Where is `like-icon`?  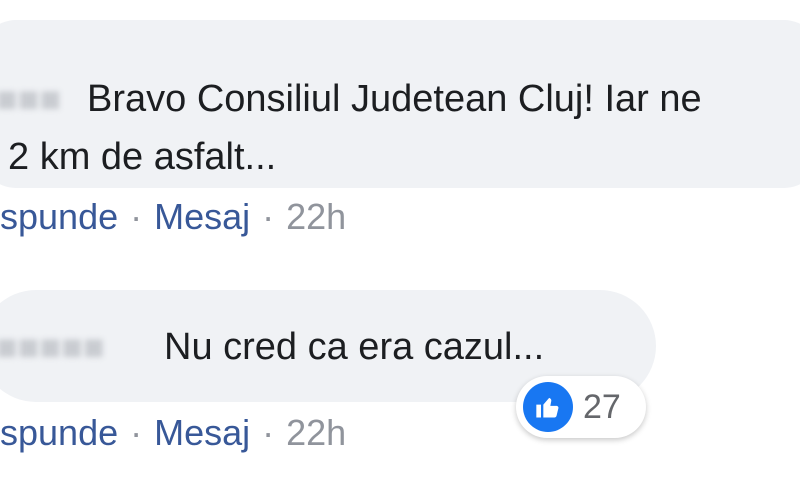 like-icon is located at coordinates (548, 407).